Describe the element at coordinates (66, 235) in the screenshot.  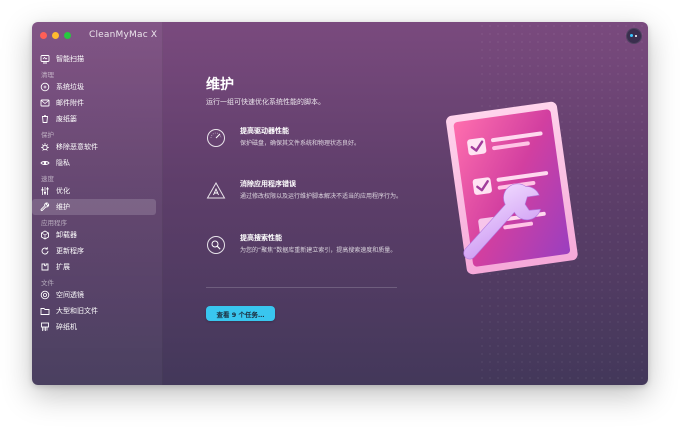
I see `sidebar-item-label: 卸载器` at that location.